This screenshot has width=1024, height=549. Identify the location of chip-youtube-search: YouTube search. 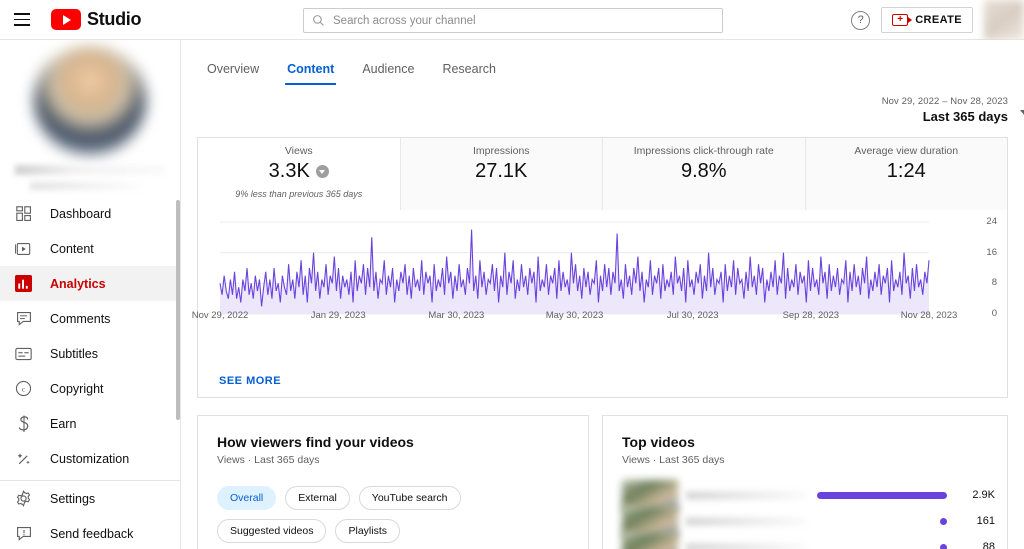
(409, 498).